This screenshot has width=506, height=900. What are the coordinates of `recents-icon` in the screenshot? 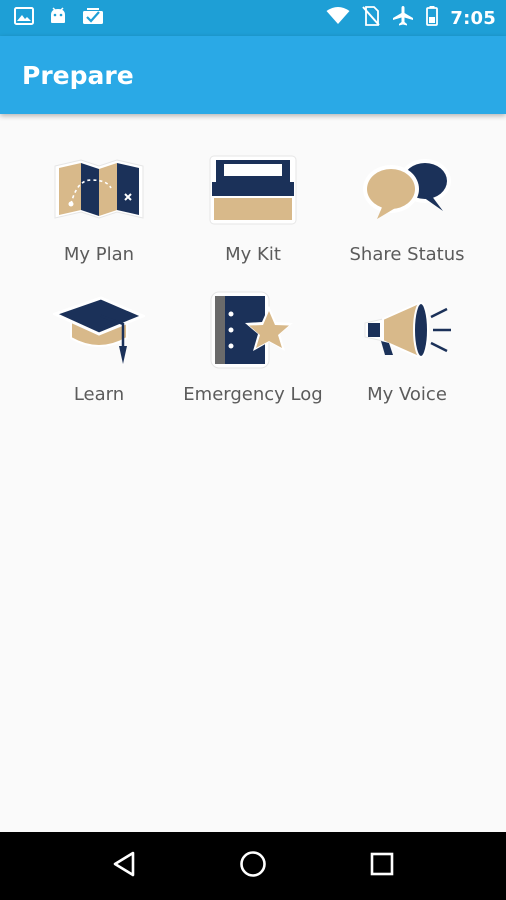 It's located at (382, 866).